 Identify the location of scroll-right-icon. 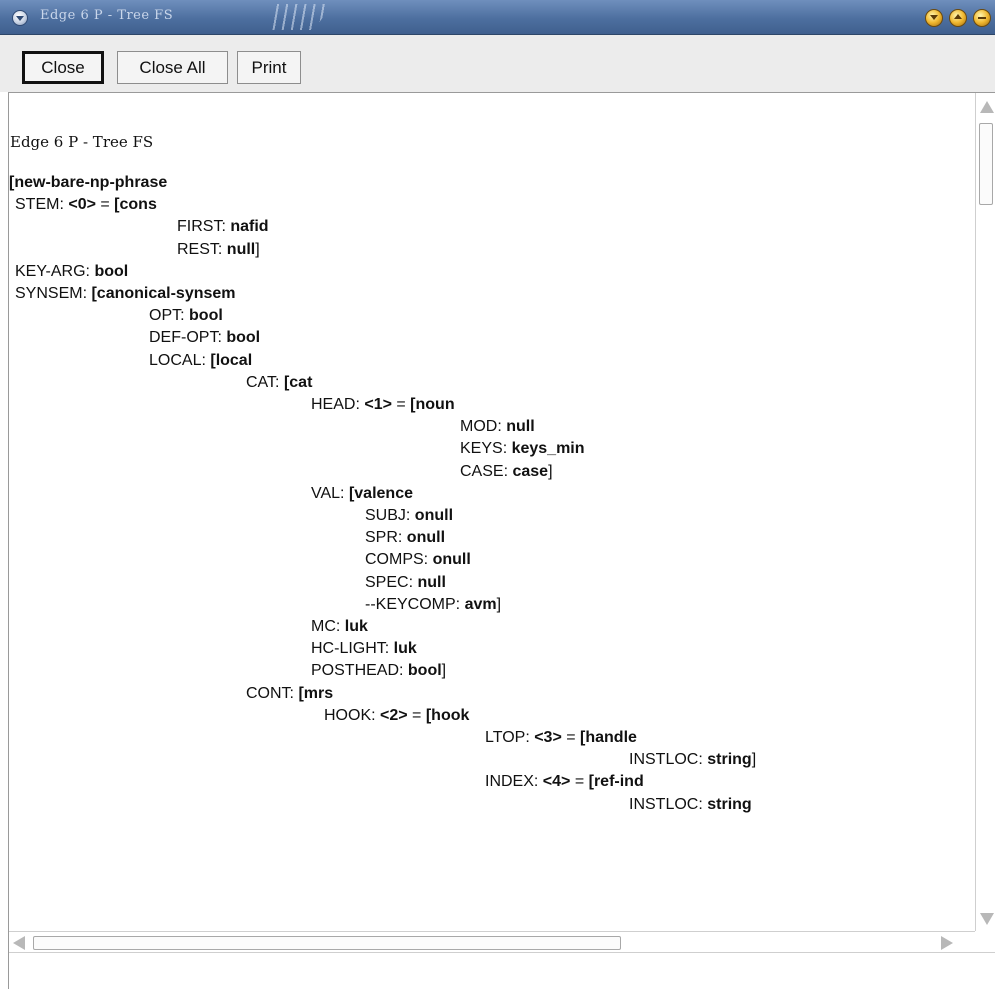
(947, 943).